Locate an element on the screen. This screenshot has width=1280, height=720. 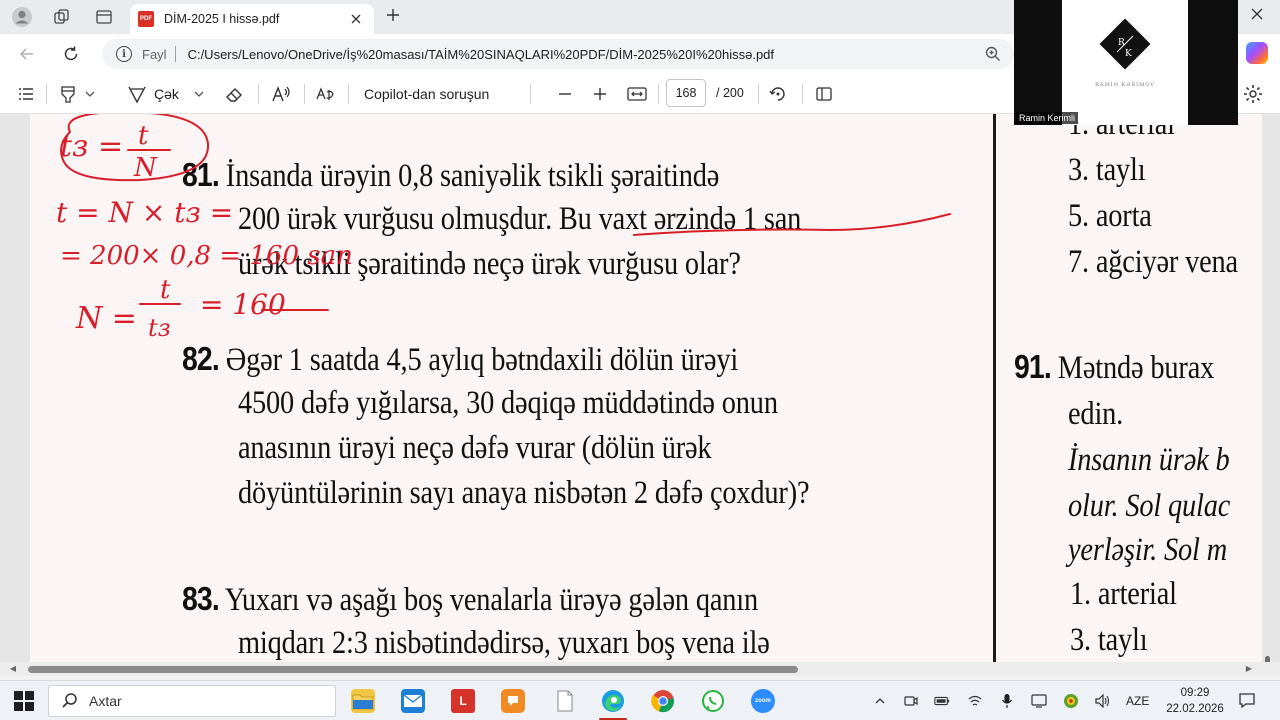
plus-icon is located at coordinates (393, 15).